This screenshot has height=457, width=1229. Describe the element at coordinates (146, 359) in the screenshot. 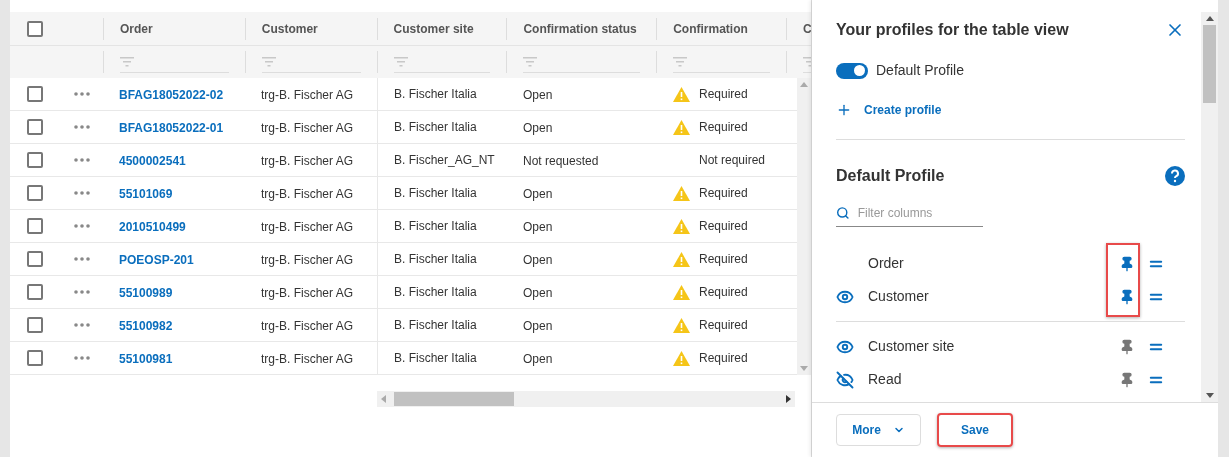

I see `order-link: 55100981` at that location.